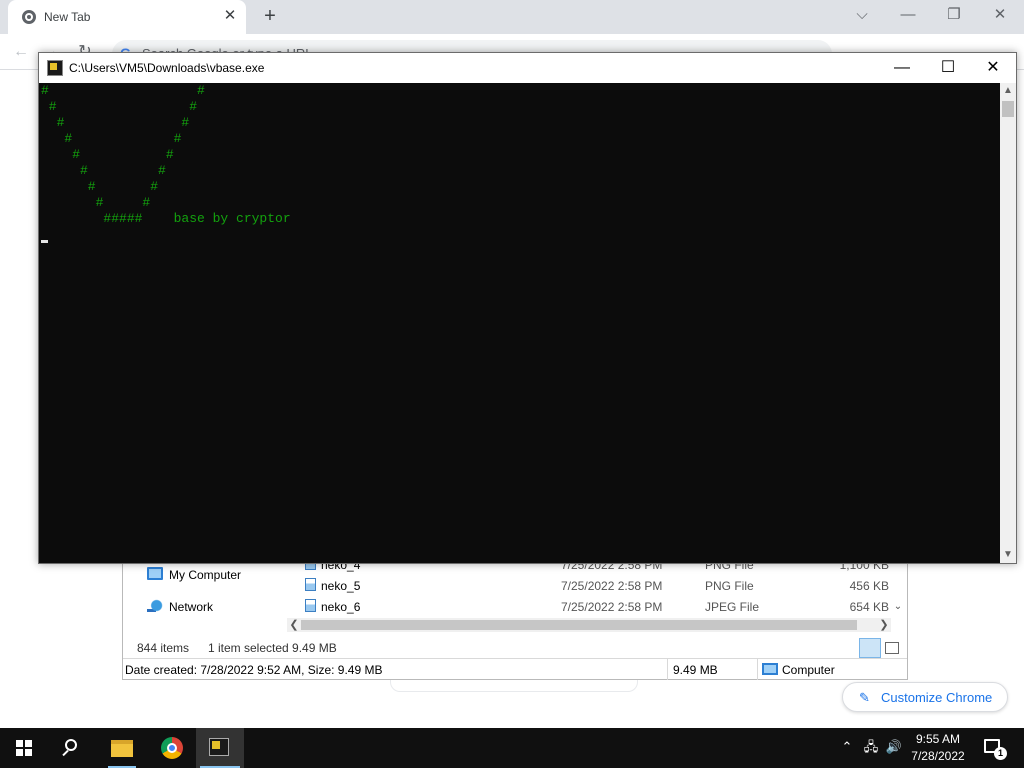 Image resolution: width=1024 pixels, height=768 pixels. Describe the element at coordinates (898, 607) in the screenshot. I see `explorer-scroll-down-button: ⌄` at that location.